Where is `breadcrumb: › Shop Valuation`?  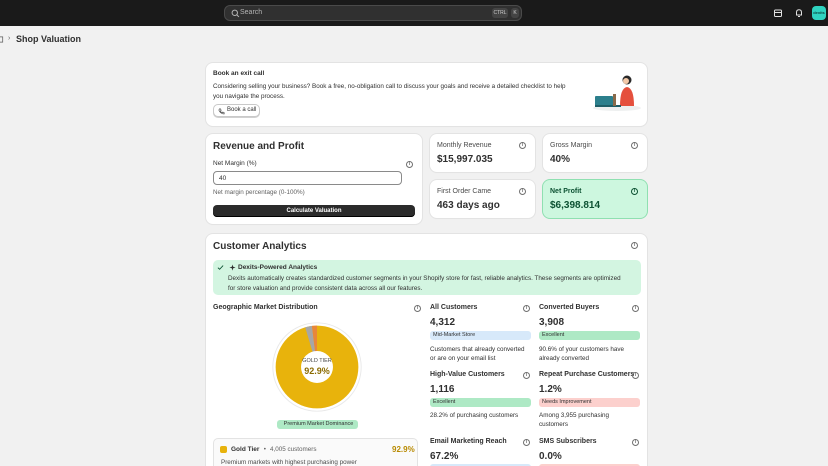 breadcrumb: › Shop Valuation is located at coordinates (45, 40).